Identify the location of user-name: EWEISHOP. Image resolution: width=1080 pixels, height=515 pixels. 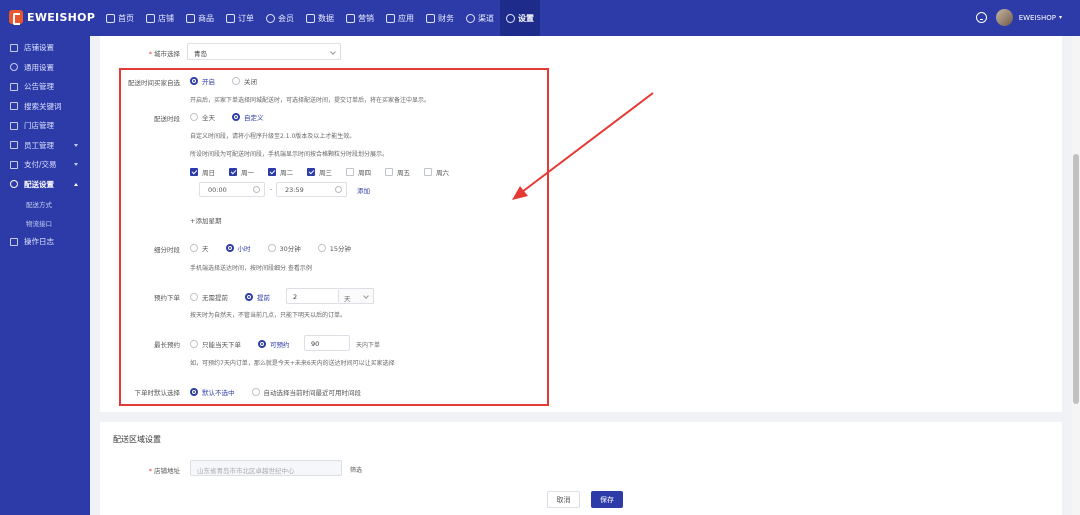
(1037, 18).